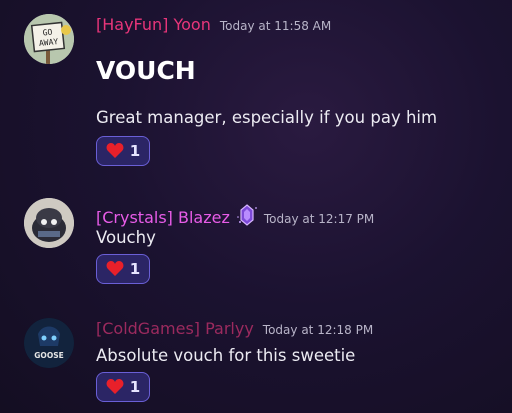  What do you see at coordinates (49, 343) in the screenshot?
I see `user-avatar: GOOSE` at bounding box center [49, 343].